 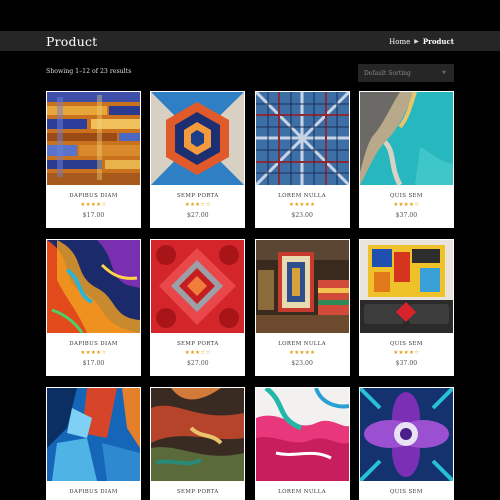 I want to click on page-title: Product, so click(x=72, y=41).